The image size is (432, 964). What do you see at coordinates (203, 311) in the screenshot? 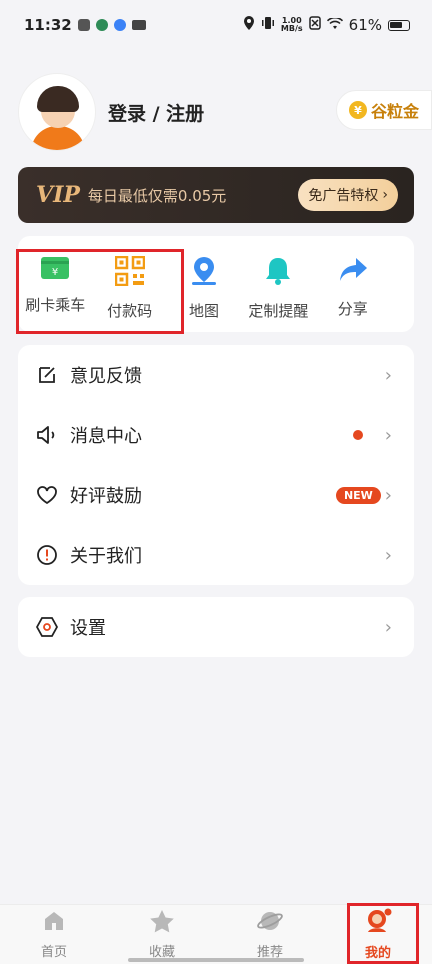
I see `quick-action-label: 地图` at bounding box center [203, 311].